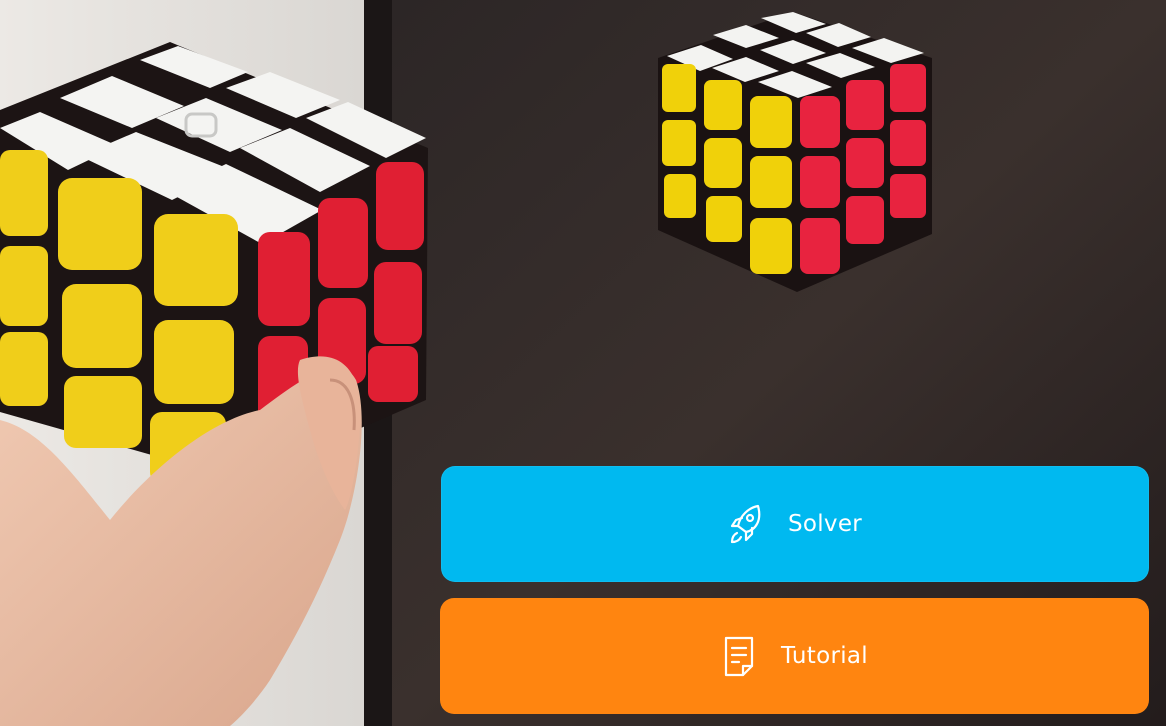 This screenshot has height=726, width=1166. Describe the element at coordinates (739, 656) in the screenshot. I see `document-icon` at that location.